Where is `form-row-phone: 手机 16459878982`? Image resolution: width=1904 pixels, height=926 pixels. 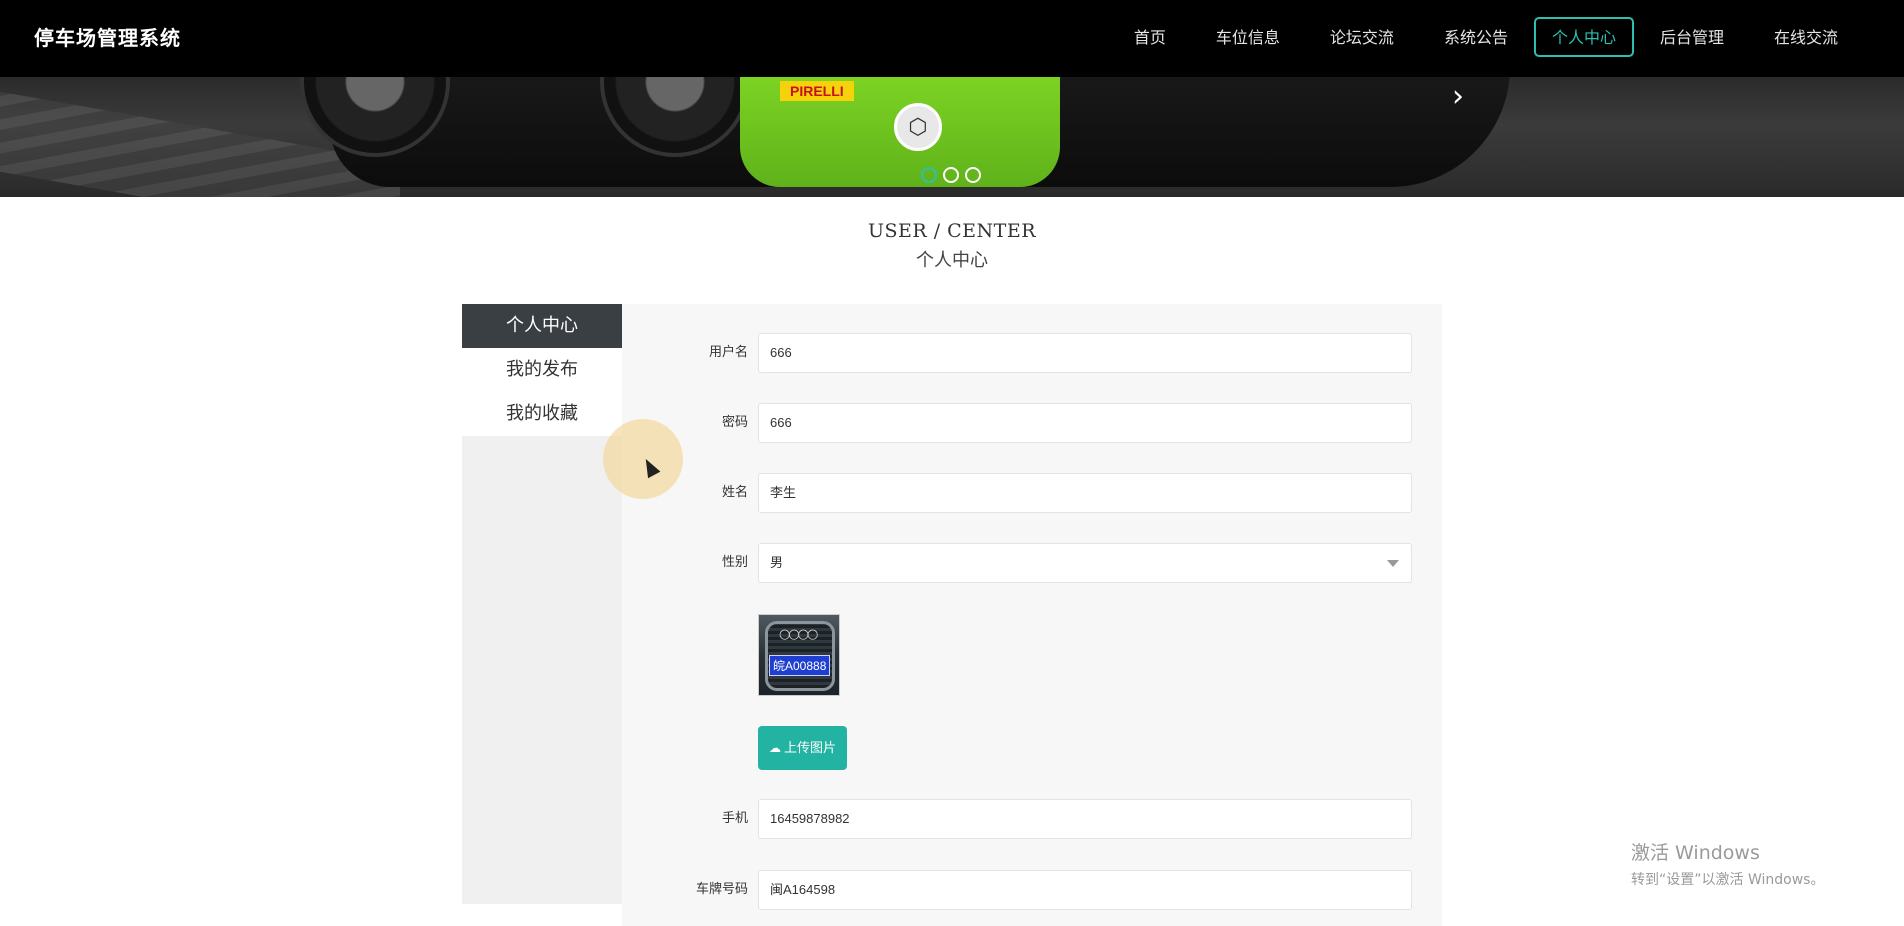
form-row-phone: 手机 16459878982 is located at coordinates (1032, 819).